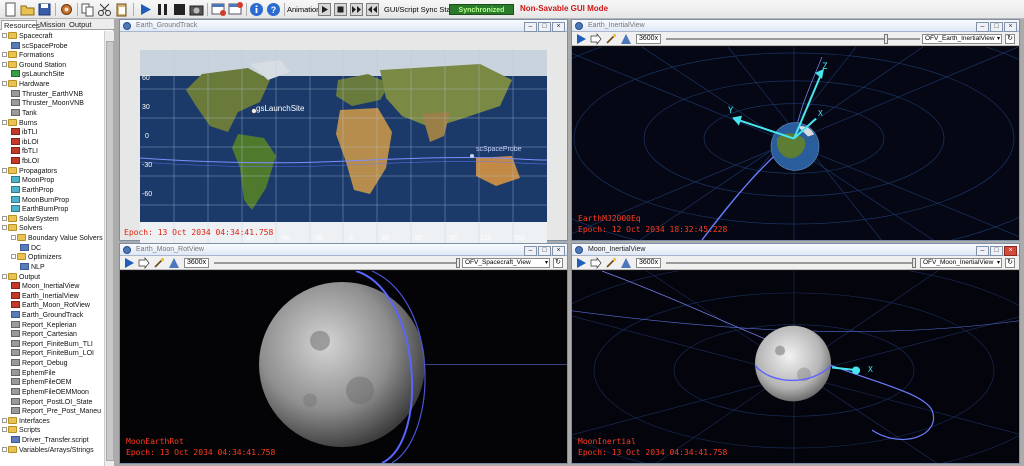 Image resolution: width=1024 pixels, height=466 pixels. I want to click on tree-scrollbar-thumb, so click(110, 251).